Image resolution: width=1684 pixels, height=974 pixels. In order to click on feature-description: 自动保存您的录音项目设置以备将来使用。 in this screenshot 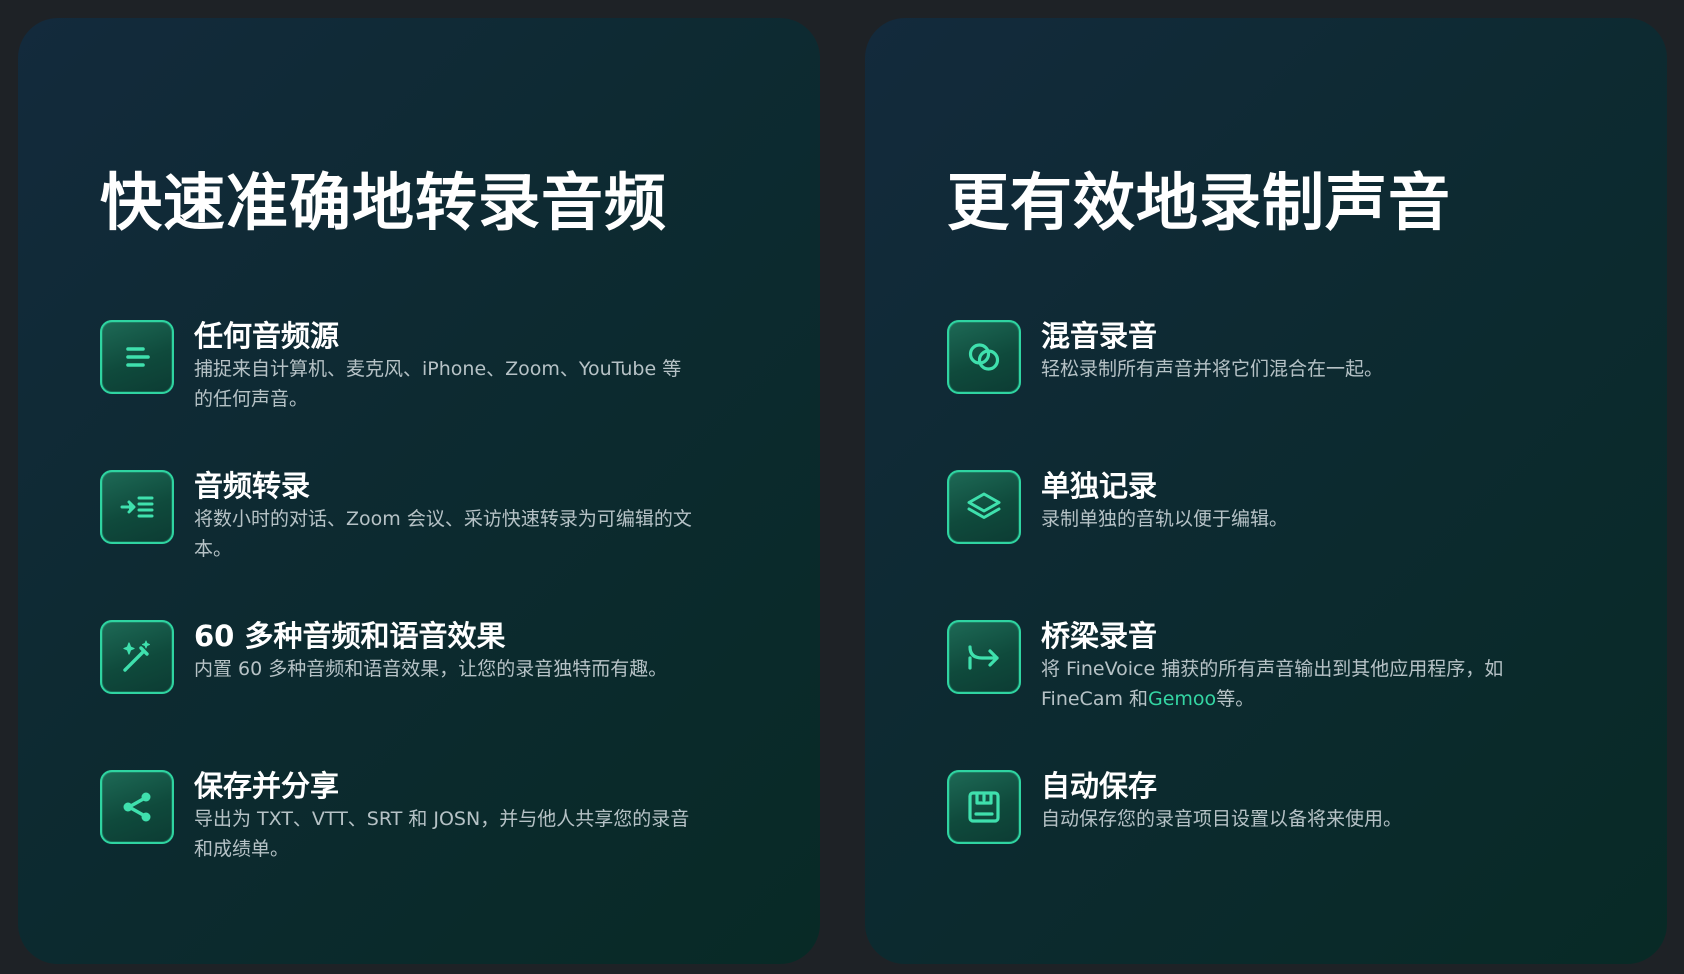, I will do `click(1222, 819)`.